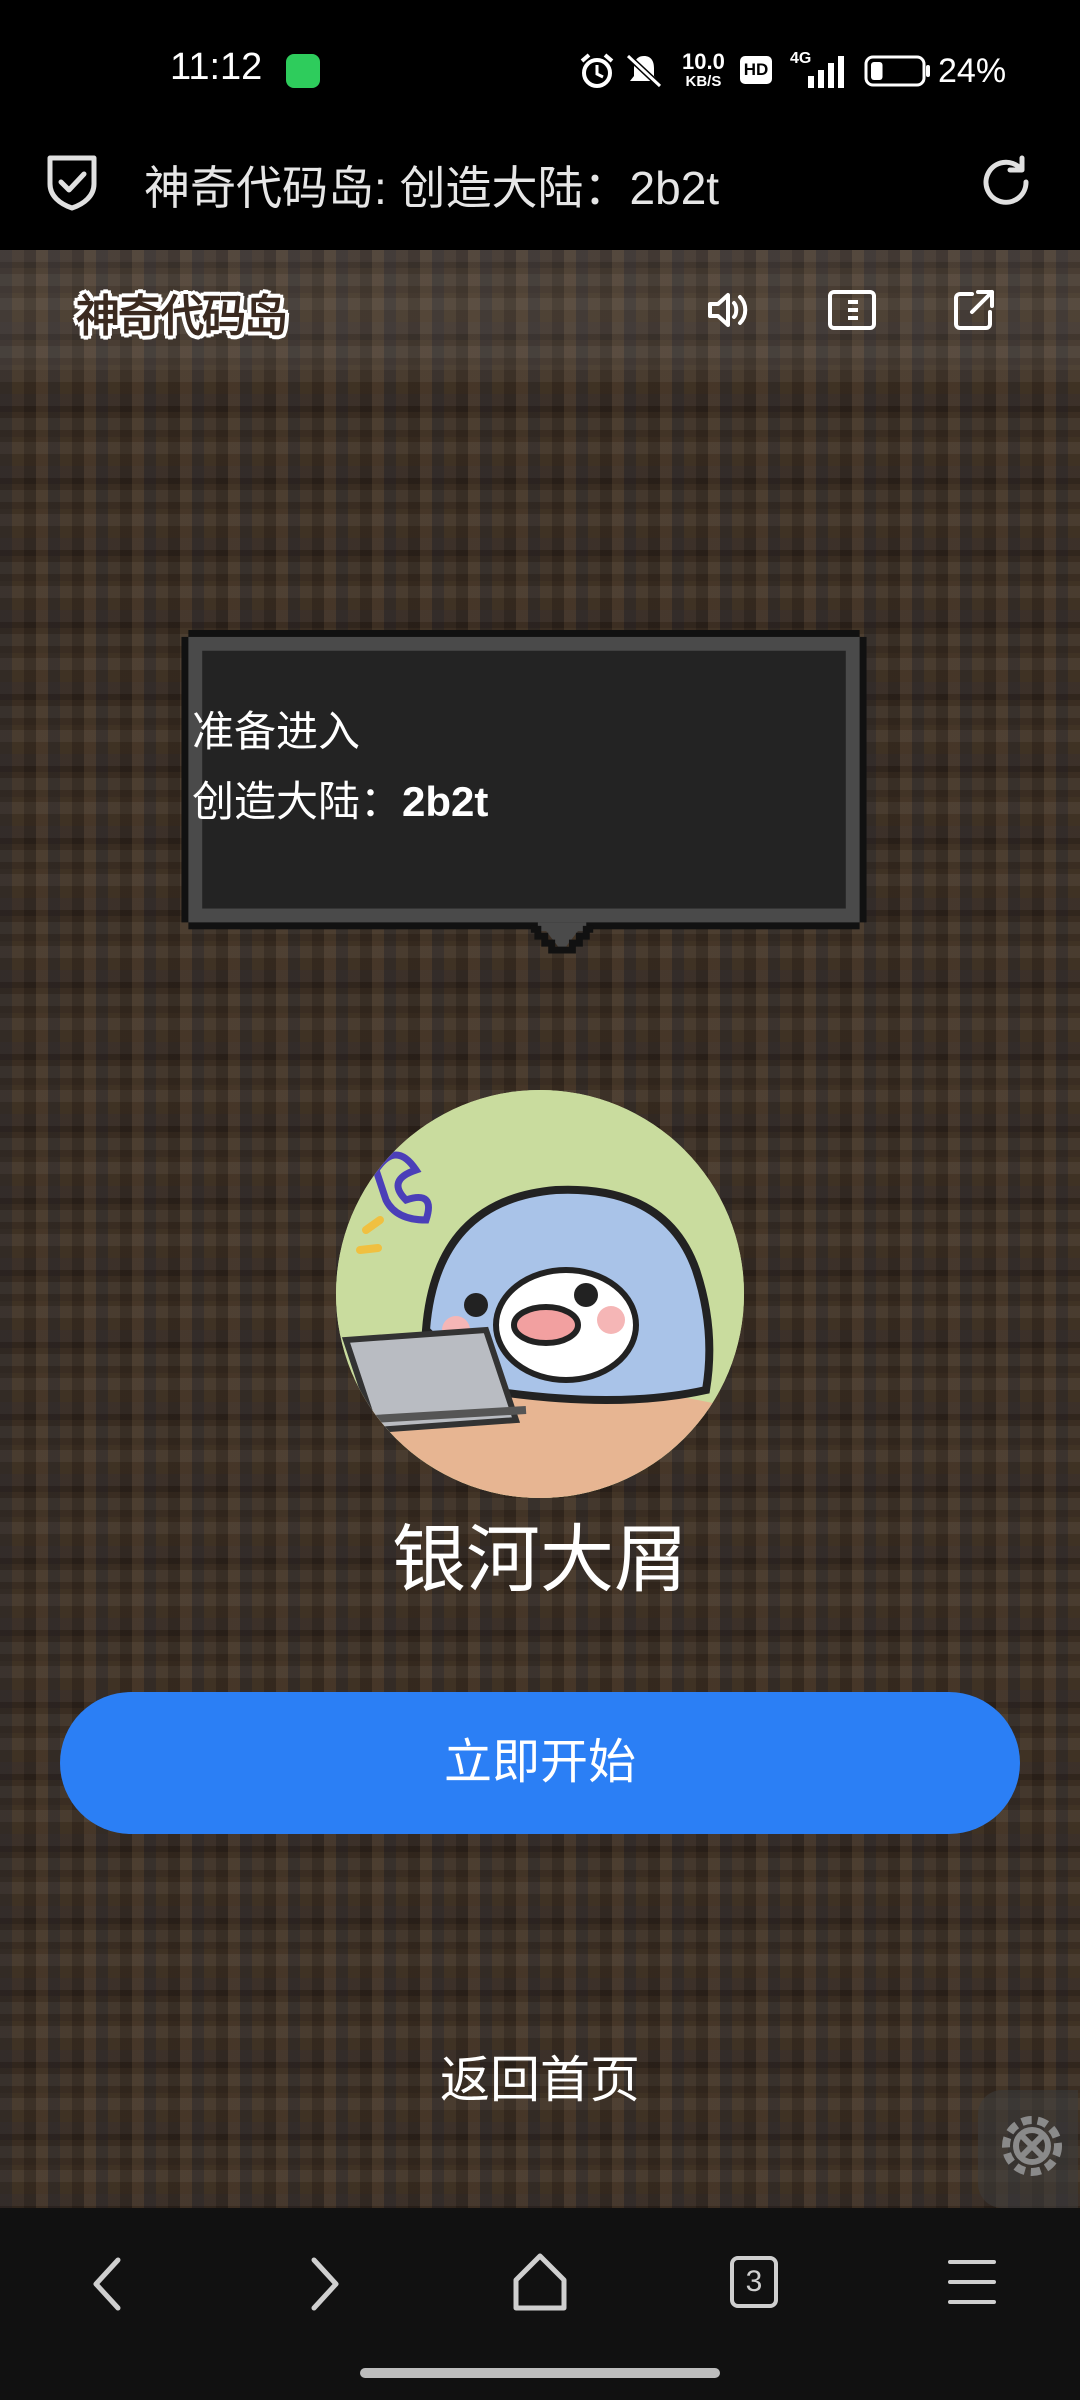  What do you see at coordinates (431, 185) in the screenshot?
I see `page-title: 神奇代码岛: 创造大陆：2b2t` at bounding box center [431, 185].